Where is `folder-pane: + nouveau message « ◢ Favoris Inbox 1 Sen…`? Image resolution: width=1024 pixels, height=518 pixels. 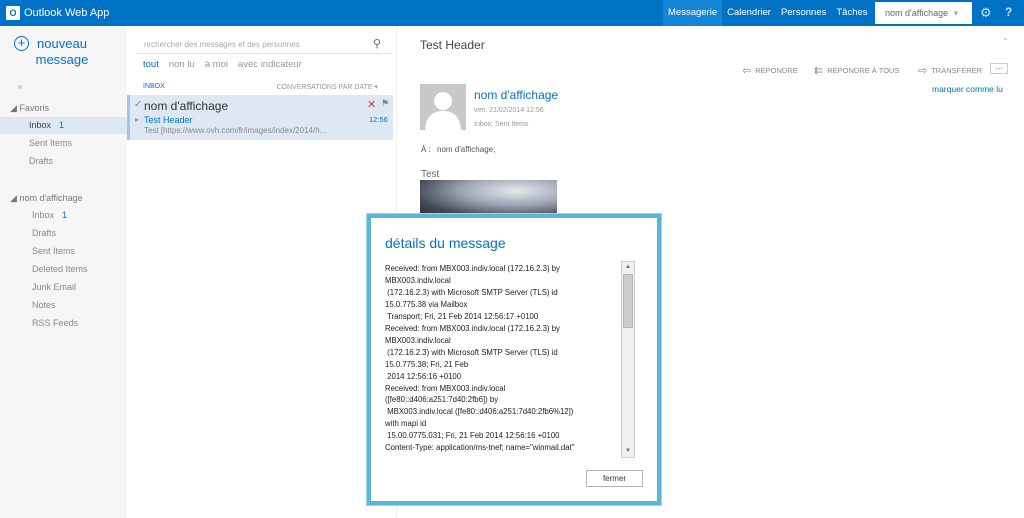 folder-pane: + nouveau message « ◢ Favoris Inbox 1 Sen… is located at coordinates (63, 272).